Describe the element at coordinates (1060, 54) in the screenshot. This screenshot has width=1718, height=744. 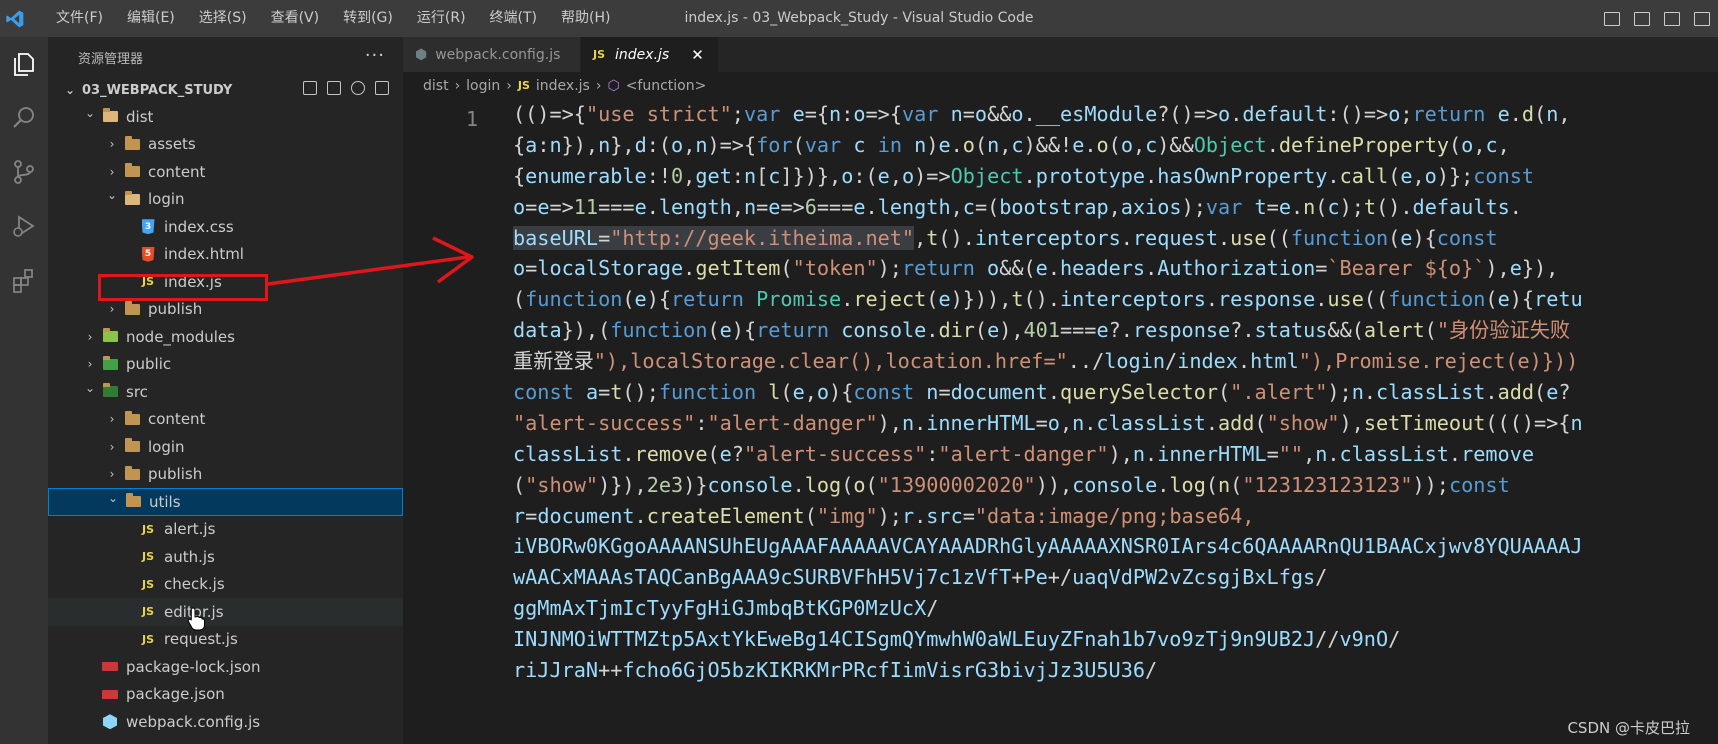
I see `editor-tabs: ⬢ webpack.config.js JS index.js ✕` at that location.